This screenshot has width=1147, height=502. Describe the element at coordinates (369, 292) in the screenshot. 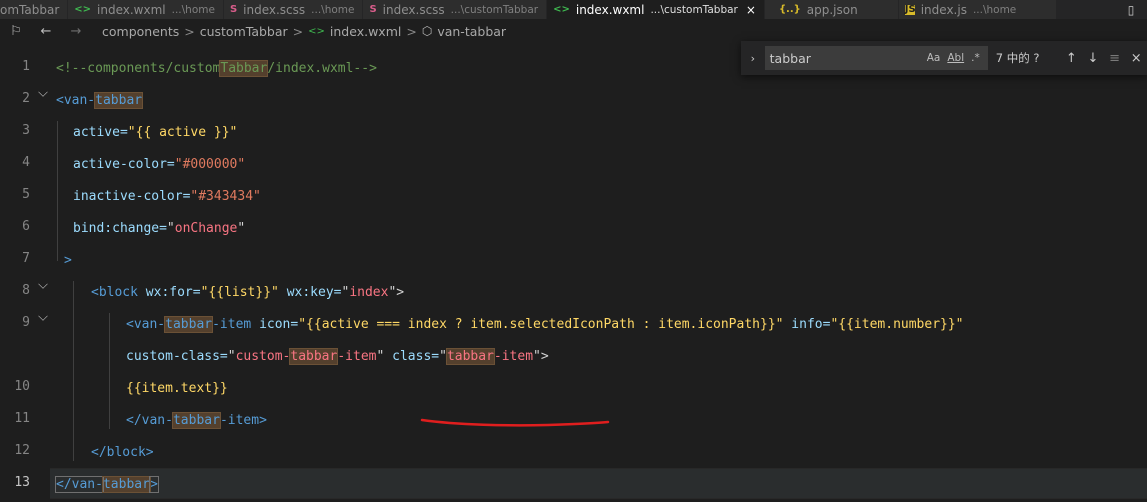

I see `attr-value: index` at that location.